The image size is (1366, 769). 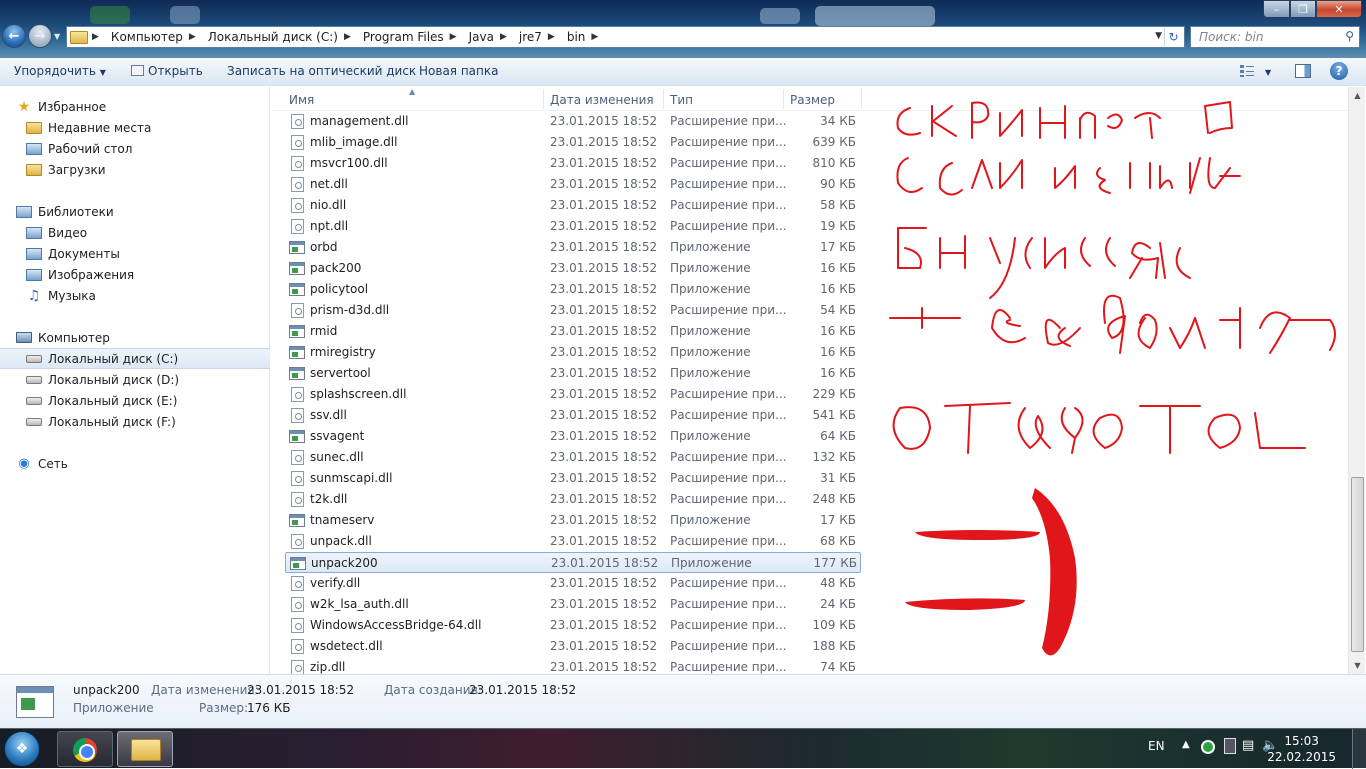 What do you see at coordinates (301, 100) in the screenshot?
I see `column-header-name: Имя` at bounding box center [301, 100].